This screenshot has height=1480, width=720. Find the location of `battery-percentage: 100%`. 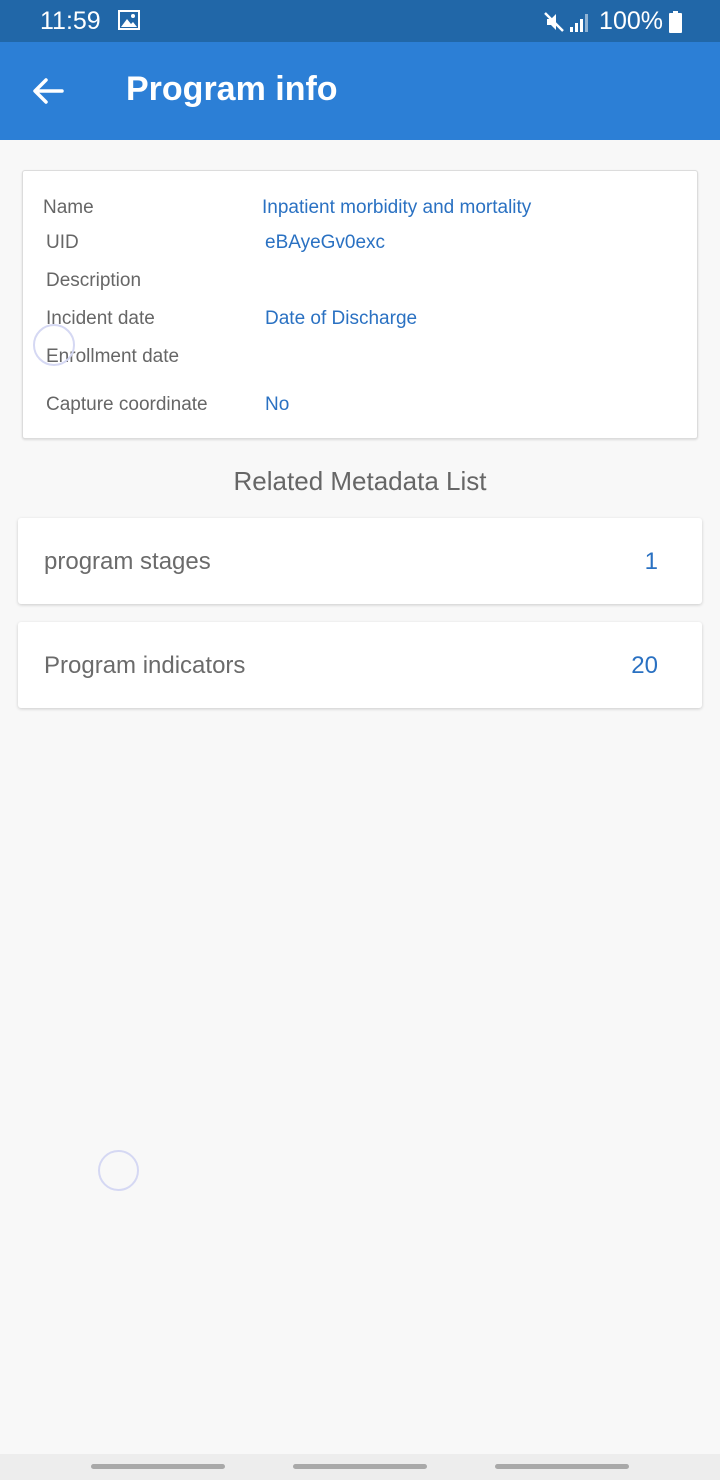

battery-percentage: 100% is located at coordinates (631, 21).